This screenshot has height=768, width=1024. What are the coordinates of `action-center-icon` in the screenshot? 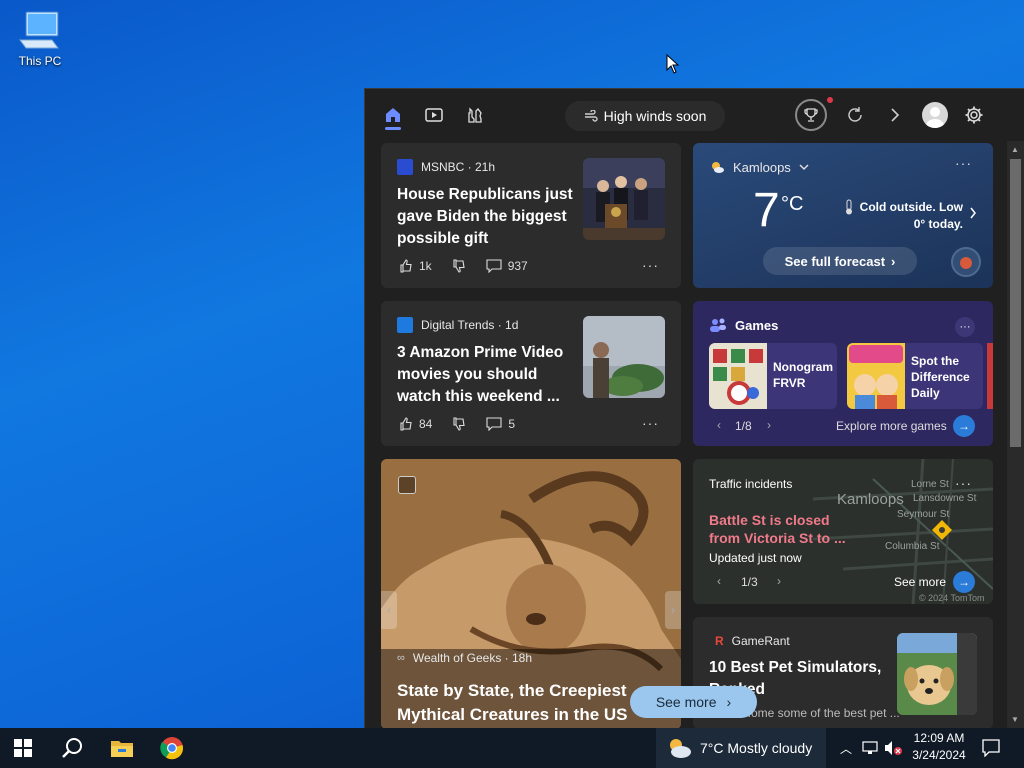 It's located at (991, 750).